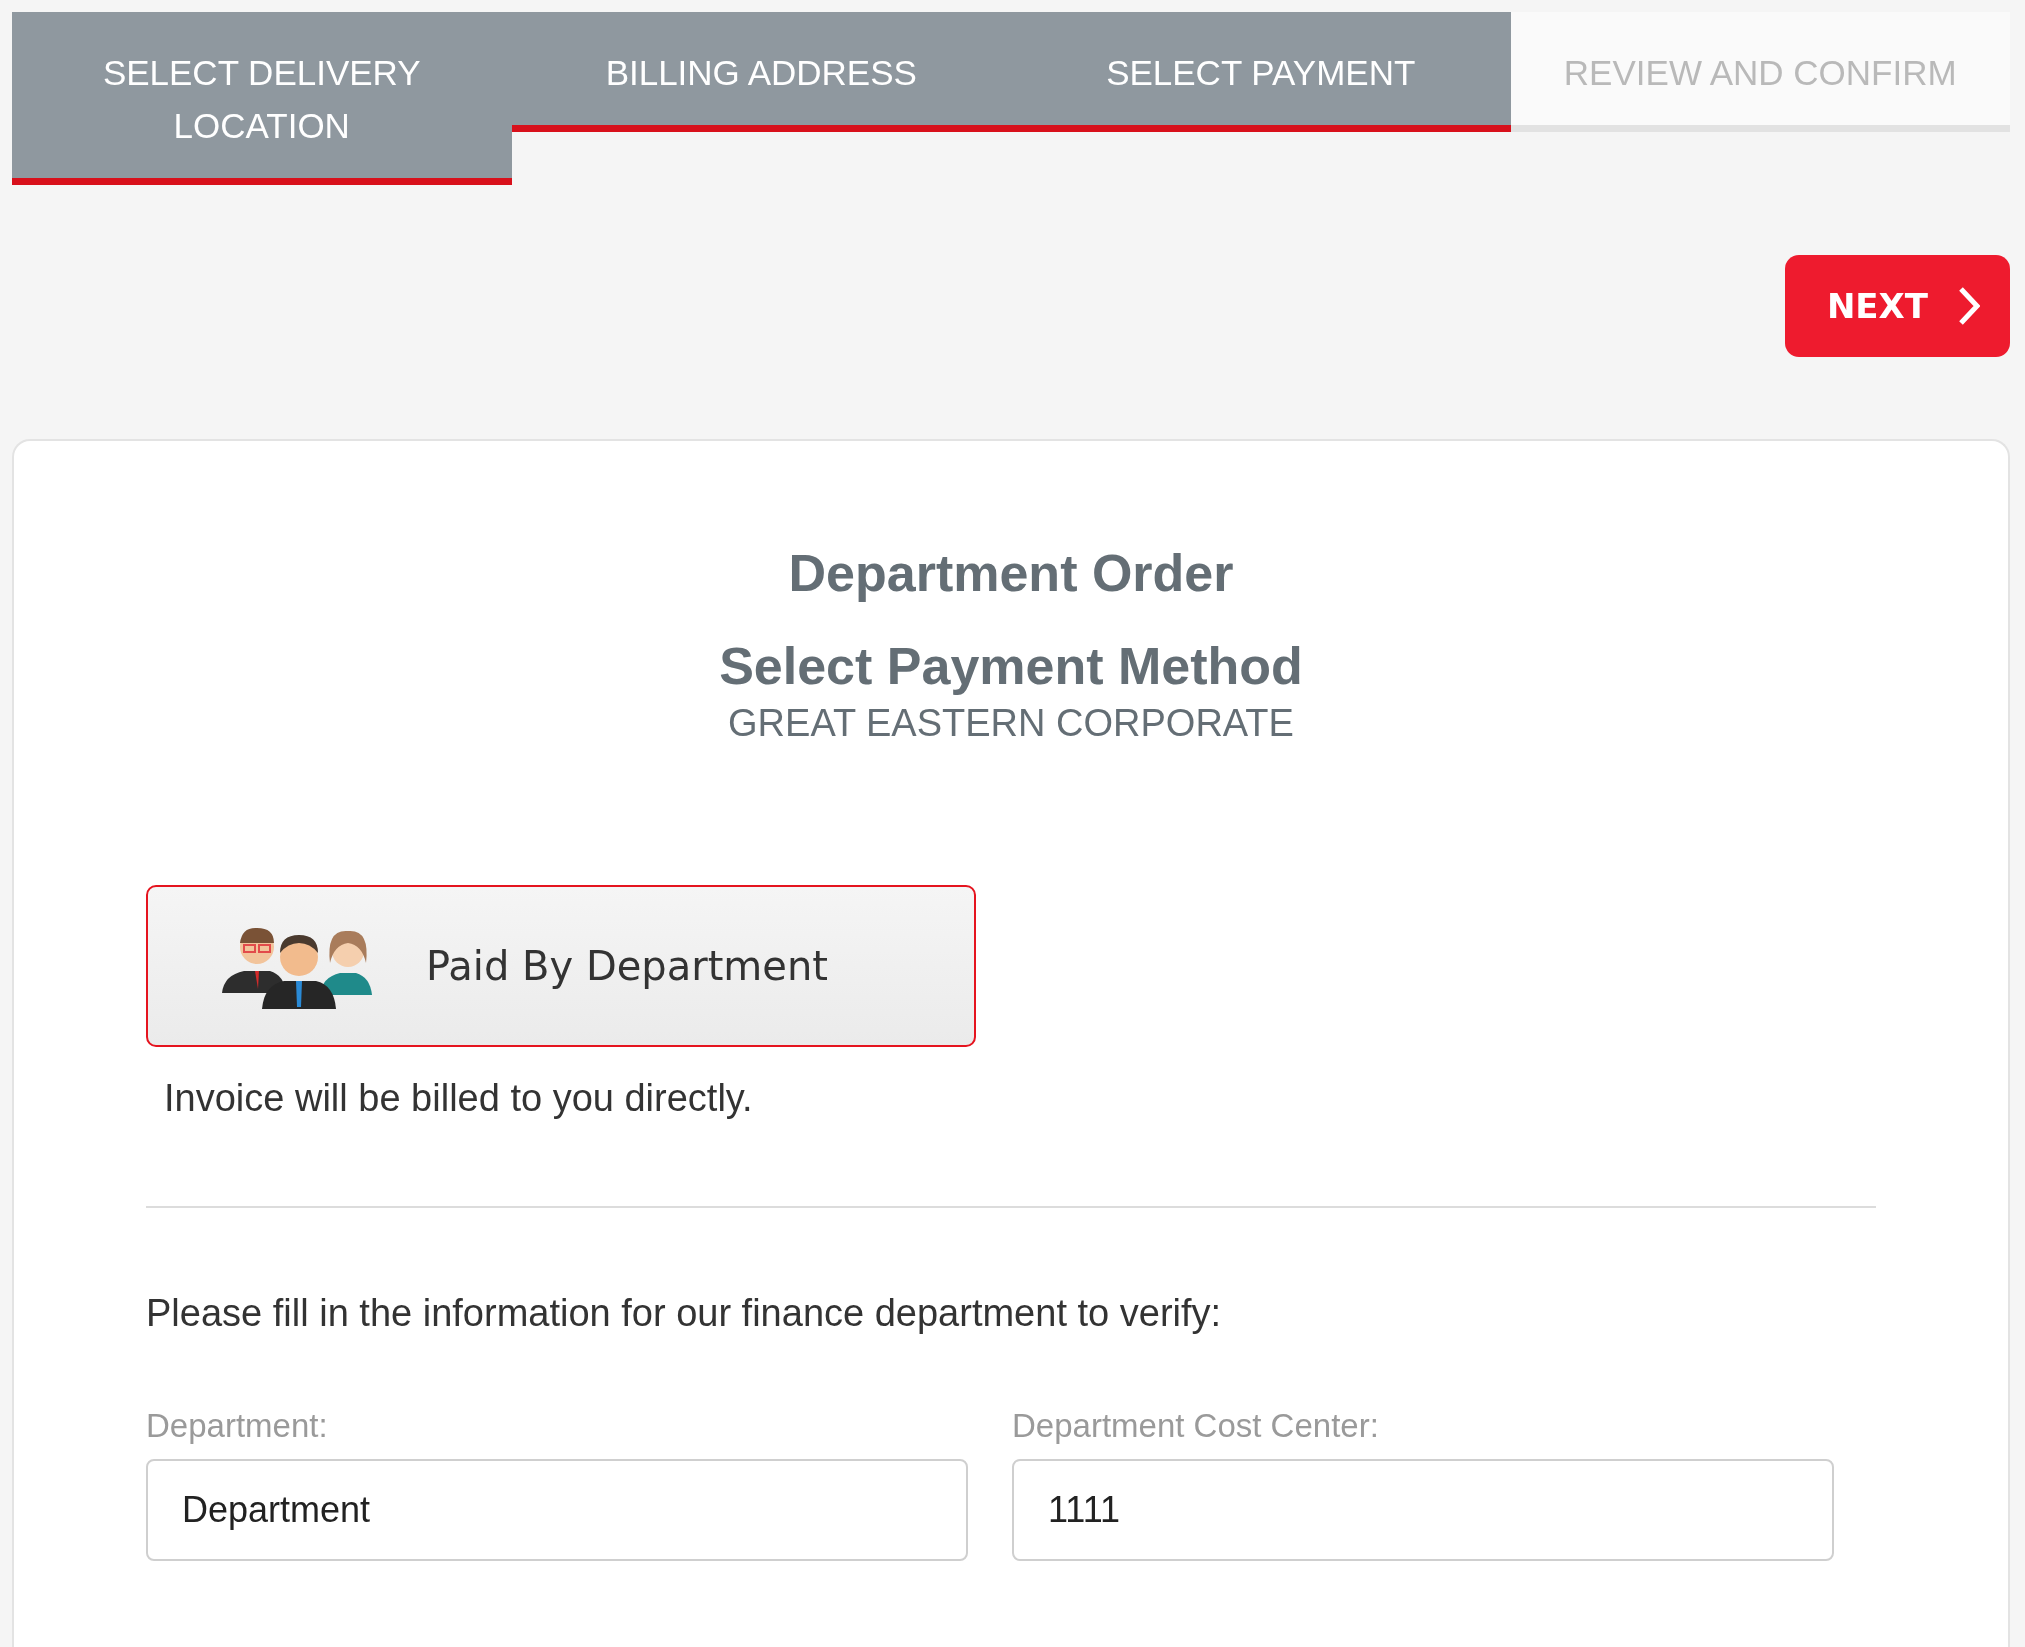 This screenshot has height=1647, width=2025. What do you see at coordinates (557, 1510) in the screenshot?
I see `input-field: Department` at bounding box center [557, 1510].